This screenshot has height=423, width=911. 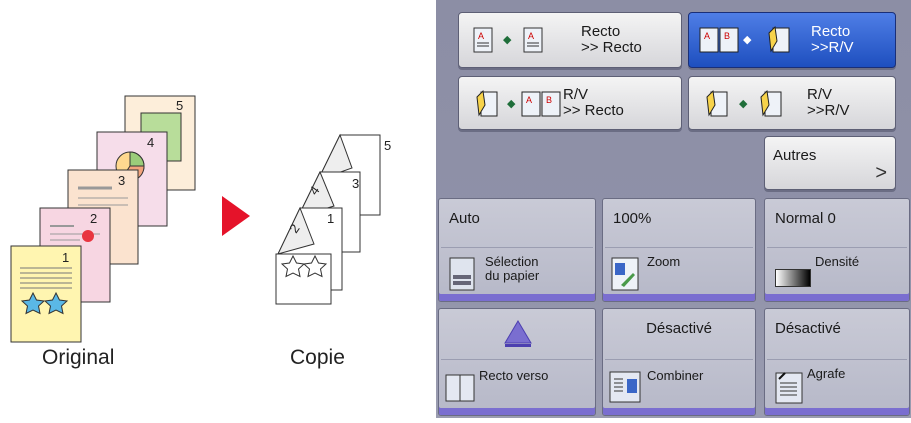 I want to click on mode-recto-recto-button: A ◆ A Recto >> Recto, so click(x=570, y=40).